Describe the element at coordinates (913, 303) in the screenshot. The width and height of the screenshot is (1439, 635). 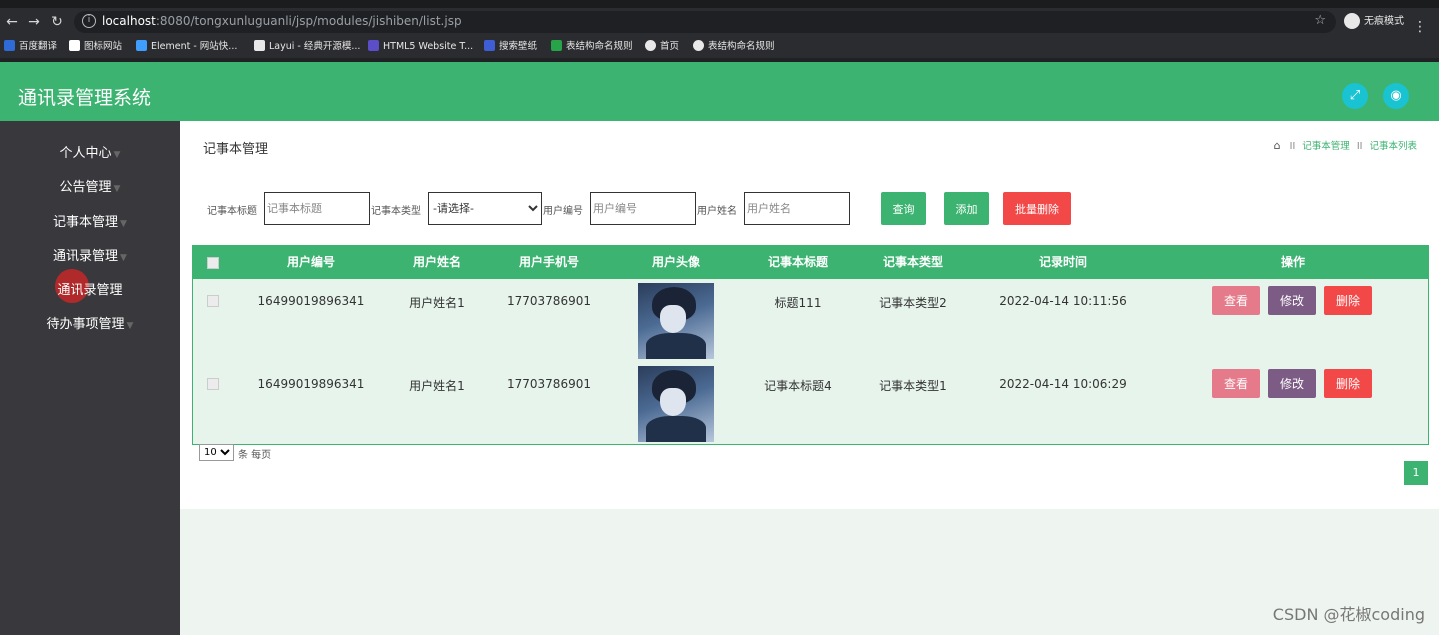
I see `cell-type: 记事本类型2` at that location.